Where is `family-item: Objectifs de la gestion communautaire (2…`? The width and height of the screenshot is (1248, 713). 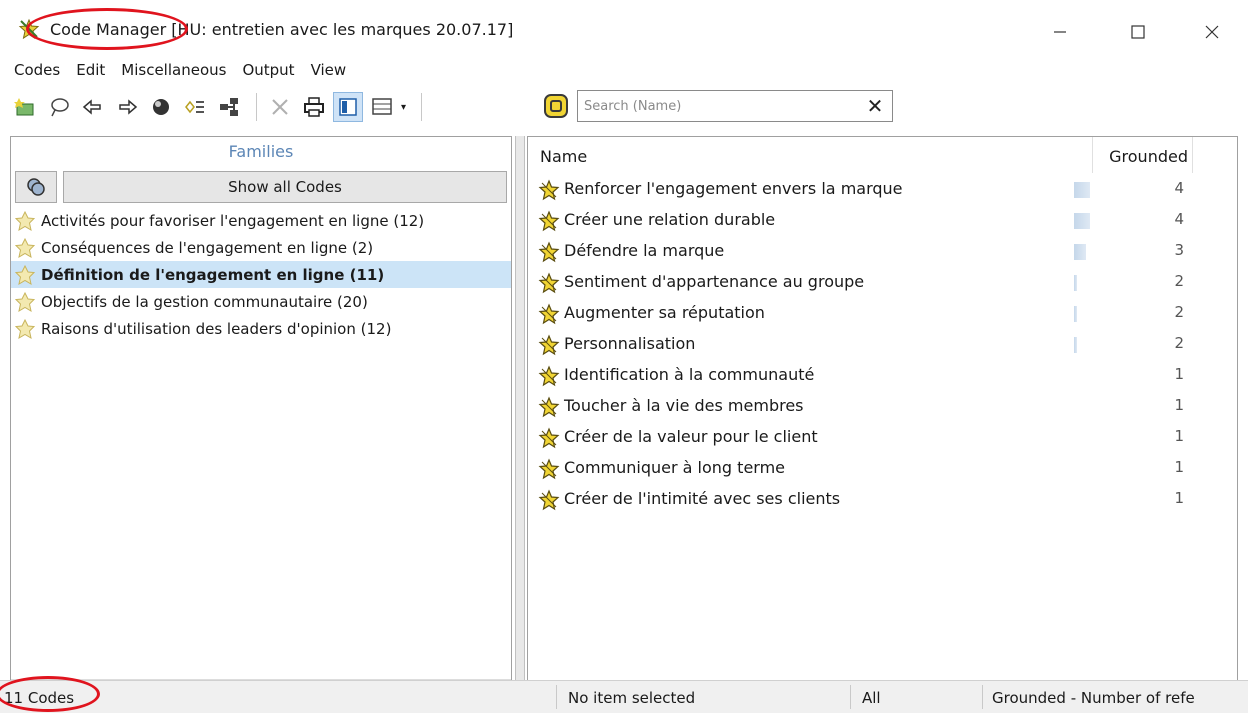 family-item: Objectifs de la gestion communautaire (2… is located at coordinates (261, 301).